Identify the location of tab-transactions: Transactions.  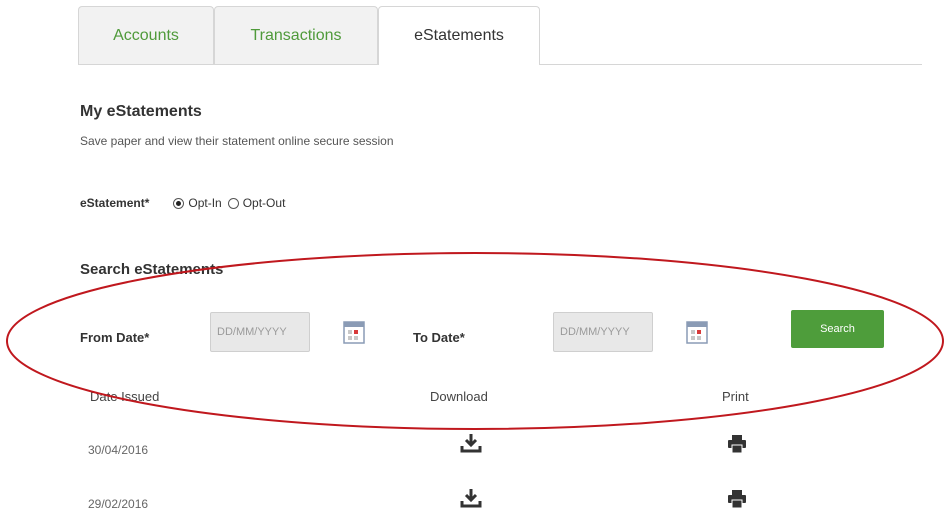
(296, 35).